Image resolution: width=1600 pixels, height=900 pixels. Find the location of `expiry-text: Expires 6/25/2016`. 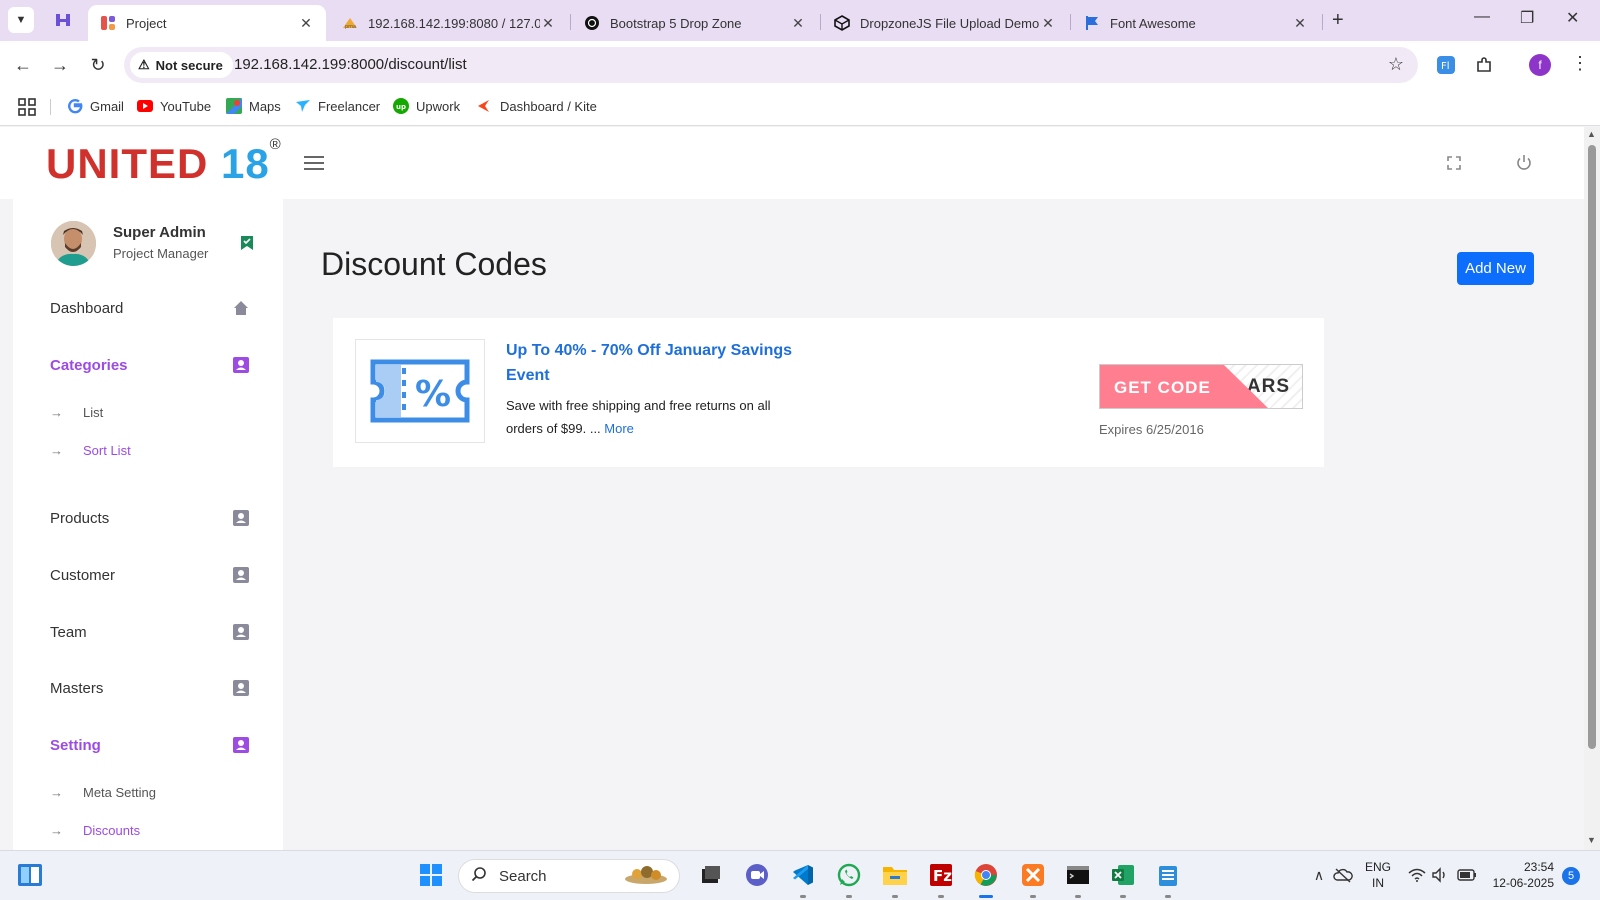

expiry-text: Expires 6/25/2016 is located at coordinates (1151, 429).